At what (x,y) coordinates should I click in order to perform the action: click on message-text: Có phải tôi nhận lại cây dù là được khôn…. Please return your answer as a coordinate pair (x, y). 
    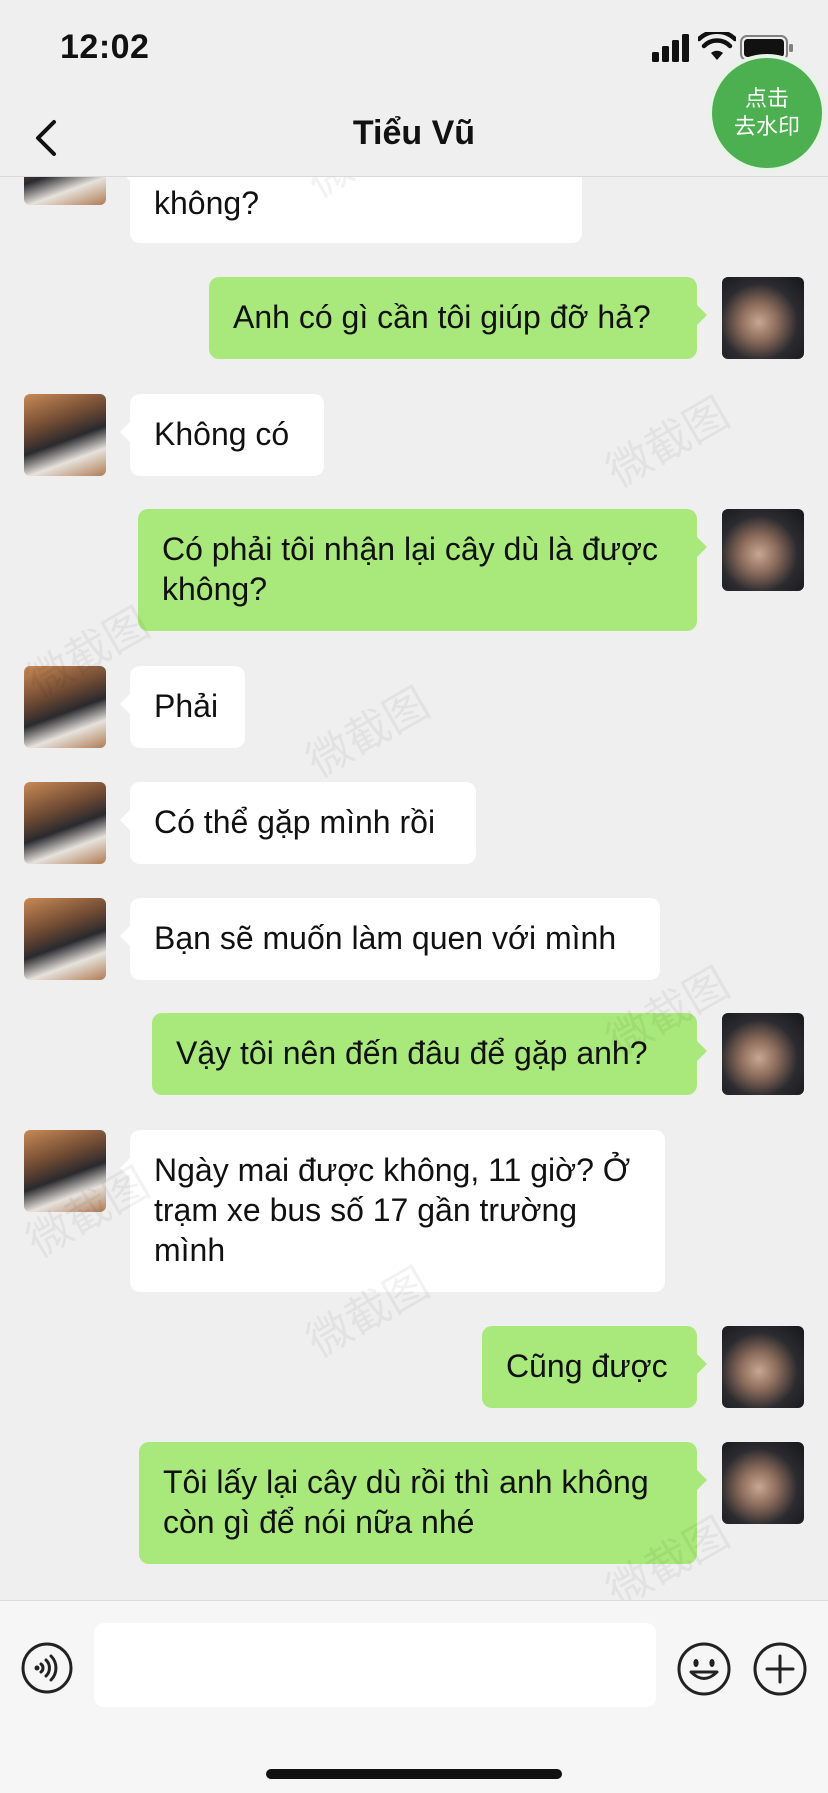
    Looking at the image, I should click on (410, 569).